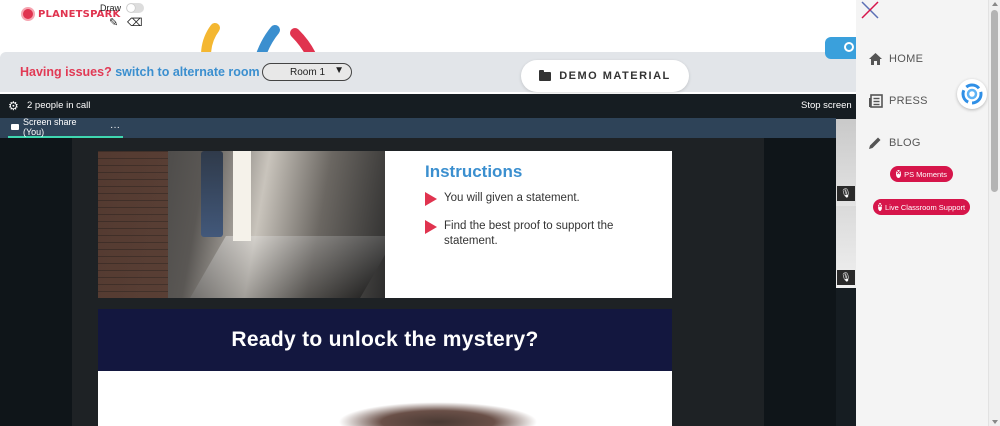 The width and height of the screenshot is (1000, 426). Describe the element at coordinates (534, 198) in the screenshot. I see `slide-bullet: You will given a statement.` at that location.